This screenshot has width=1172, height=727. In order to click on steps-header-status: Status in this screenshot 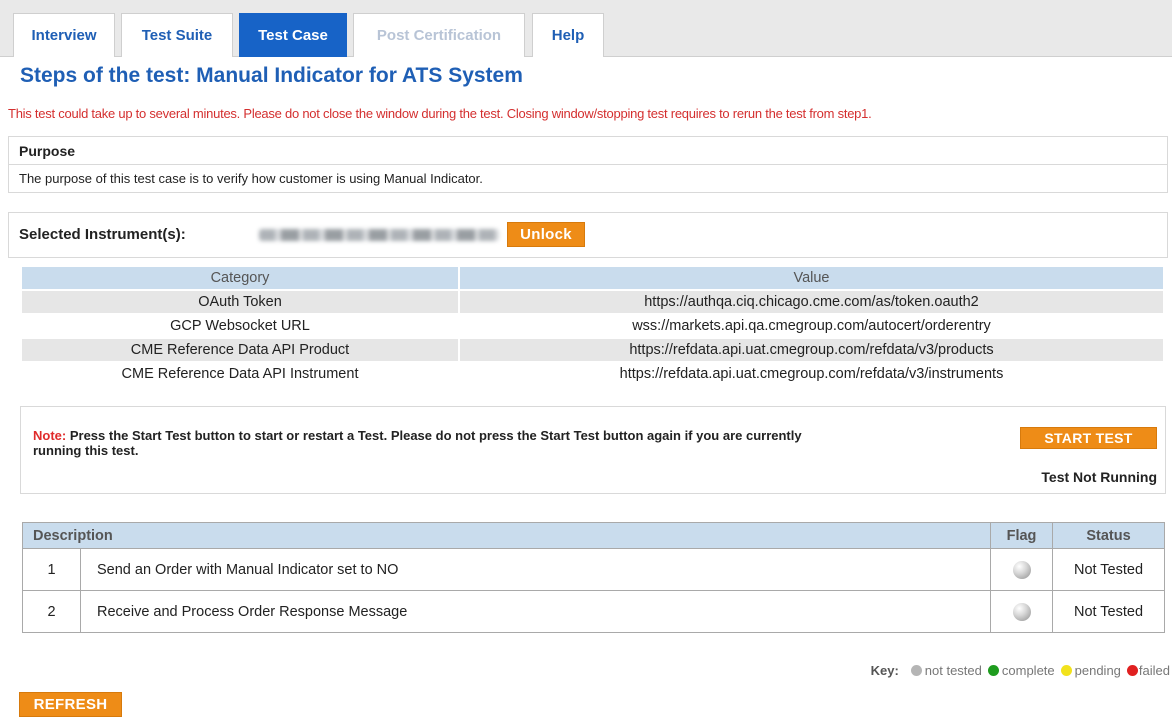, I will do `click(1108, 535)`.